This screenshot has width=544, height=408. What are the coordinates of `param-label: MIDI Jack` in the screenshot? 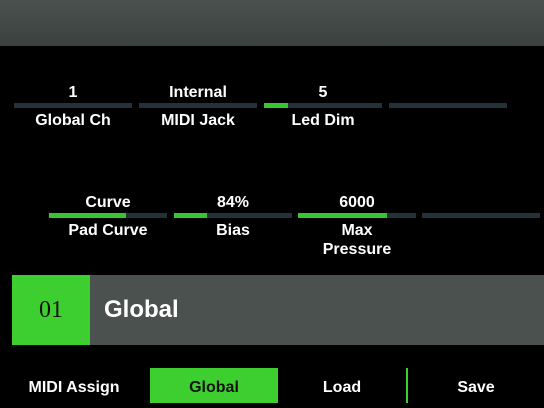 It's located at (198, 120).